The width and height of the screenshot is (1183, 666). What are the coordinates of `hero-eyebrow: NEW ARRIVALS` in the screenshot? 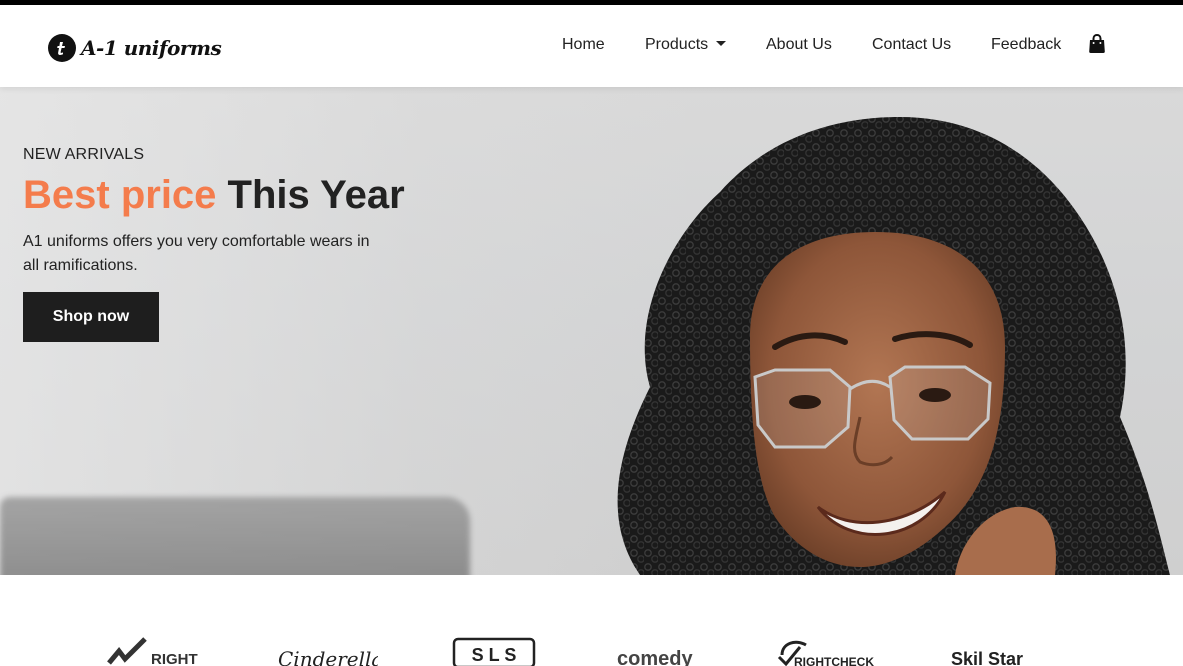 It's located at (84, 154).